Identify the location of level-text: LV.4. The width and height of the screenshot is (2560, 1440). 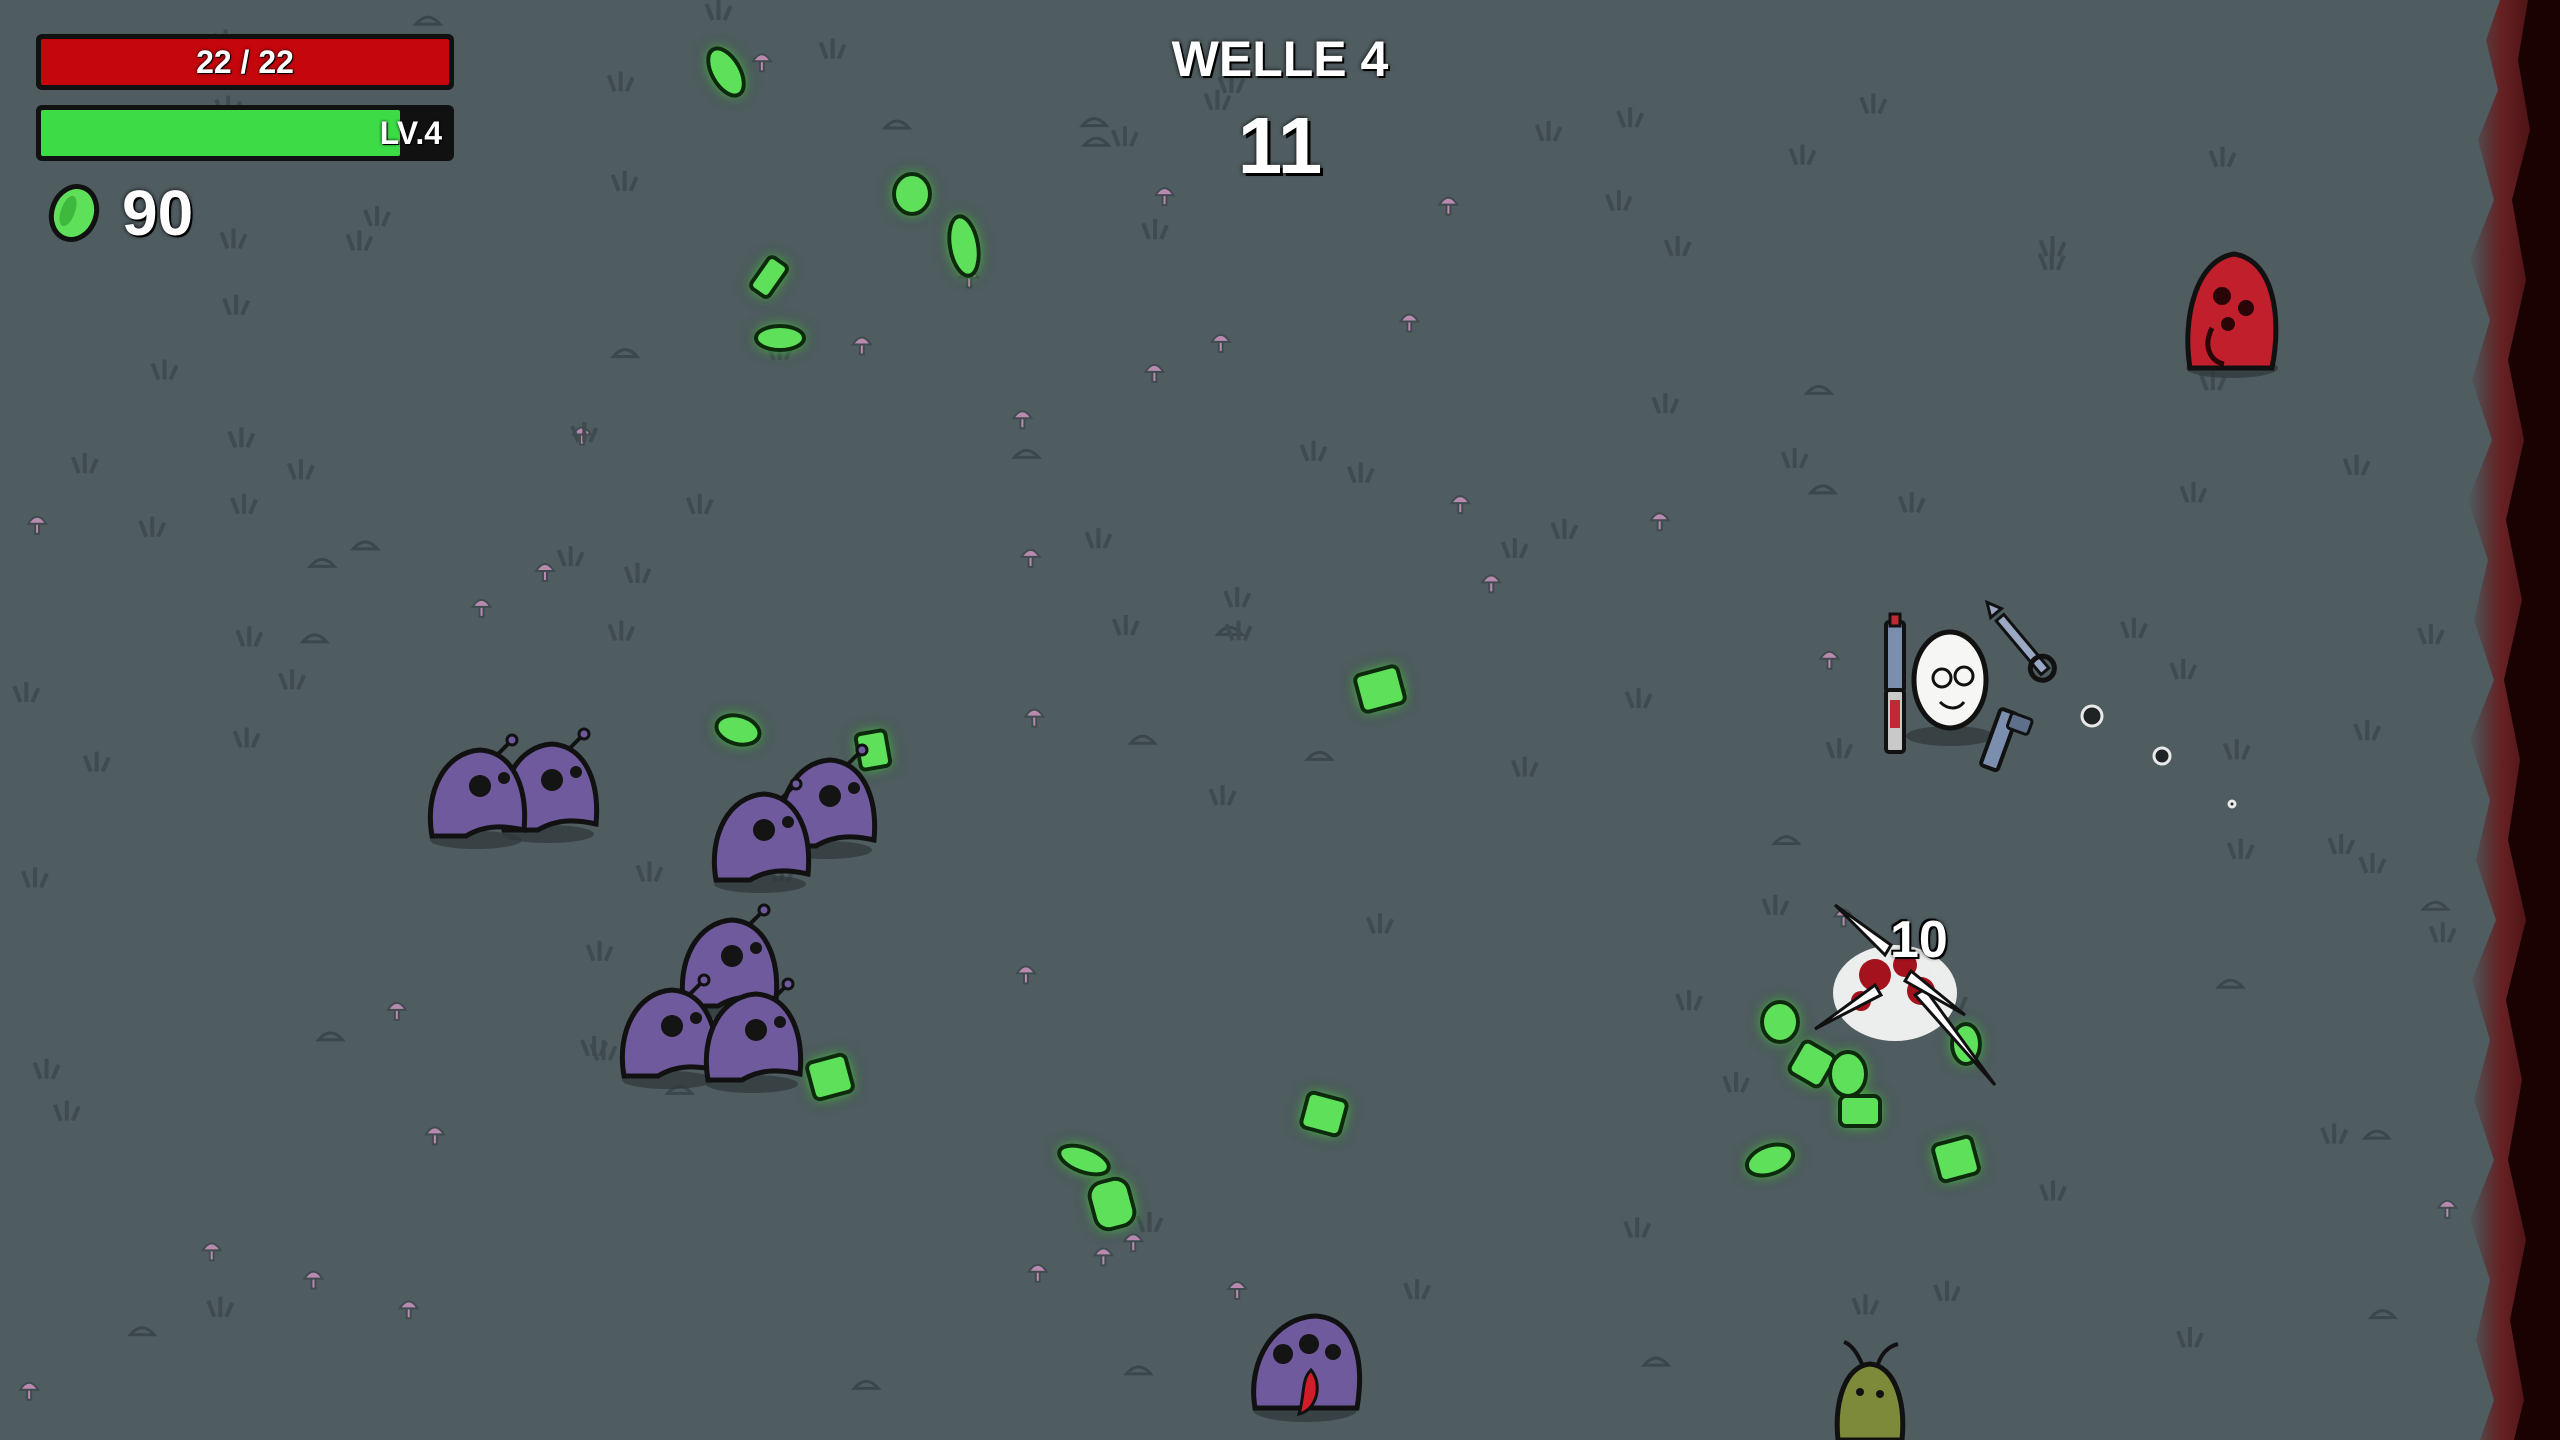
(410, 132).